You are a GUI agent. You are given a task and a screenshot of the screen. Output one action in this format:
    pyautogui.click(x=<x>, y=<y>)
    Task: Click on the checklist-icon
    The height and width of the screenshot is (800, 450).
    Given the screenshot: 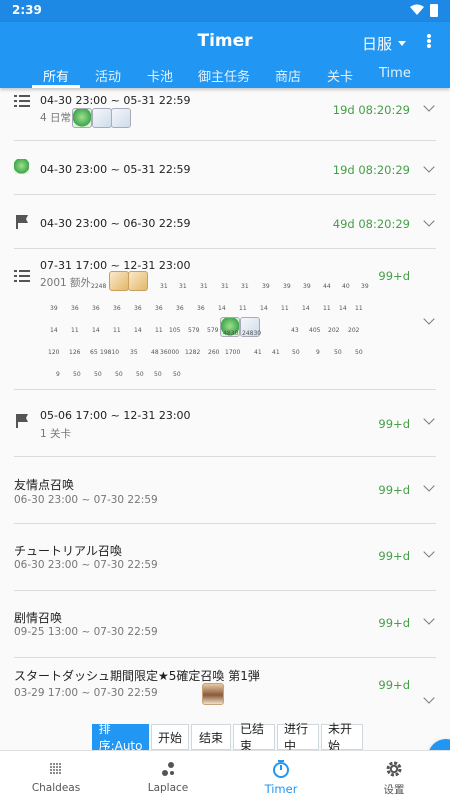 What is the action you would take?
    pyautogui.click(x=22, y=101)
    